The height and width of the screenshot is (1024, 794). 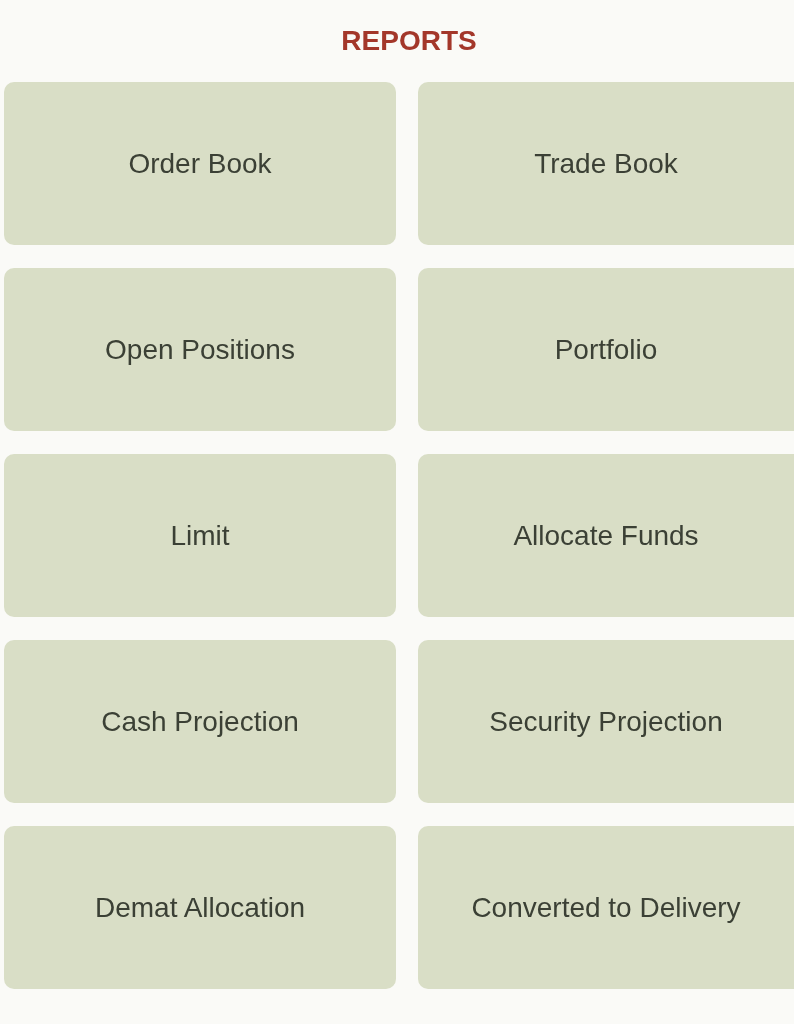 What do you see at coordinates (200, 535) in the screenshot?
I see `report-tile: Limit` at bounding box center [200, 535].